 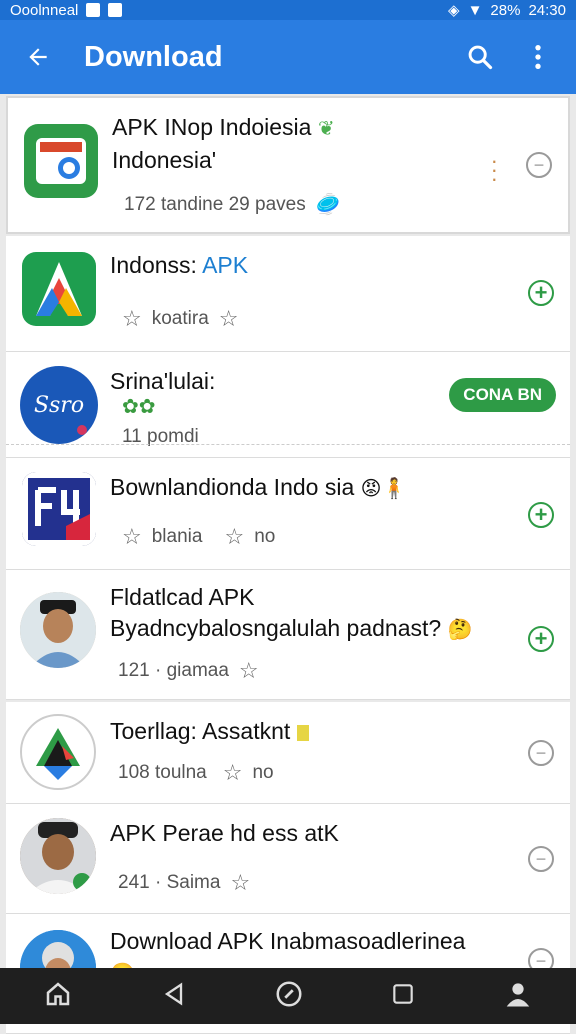 I want to click on item-title: Download APK Inabmasoadlerinea, so click(x=288, y=941).